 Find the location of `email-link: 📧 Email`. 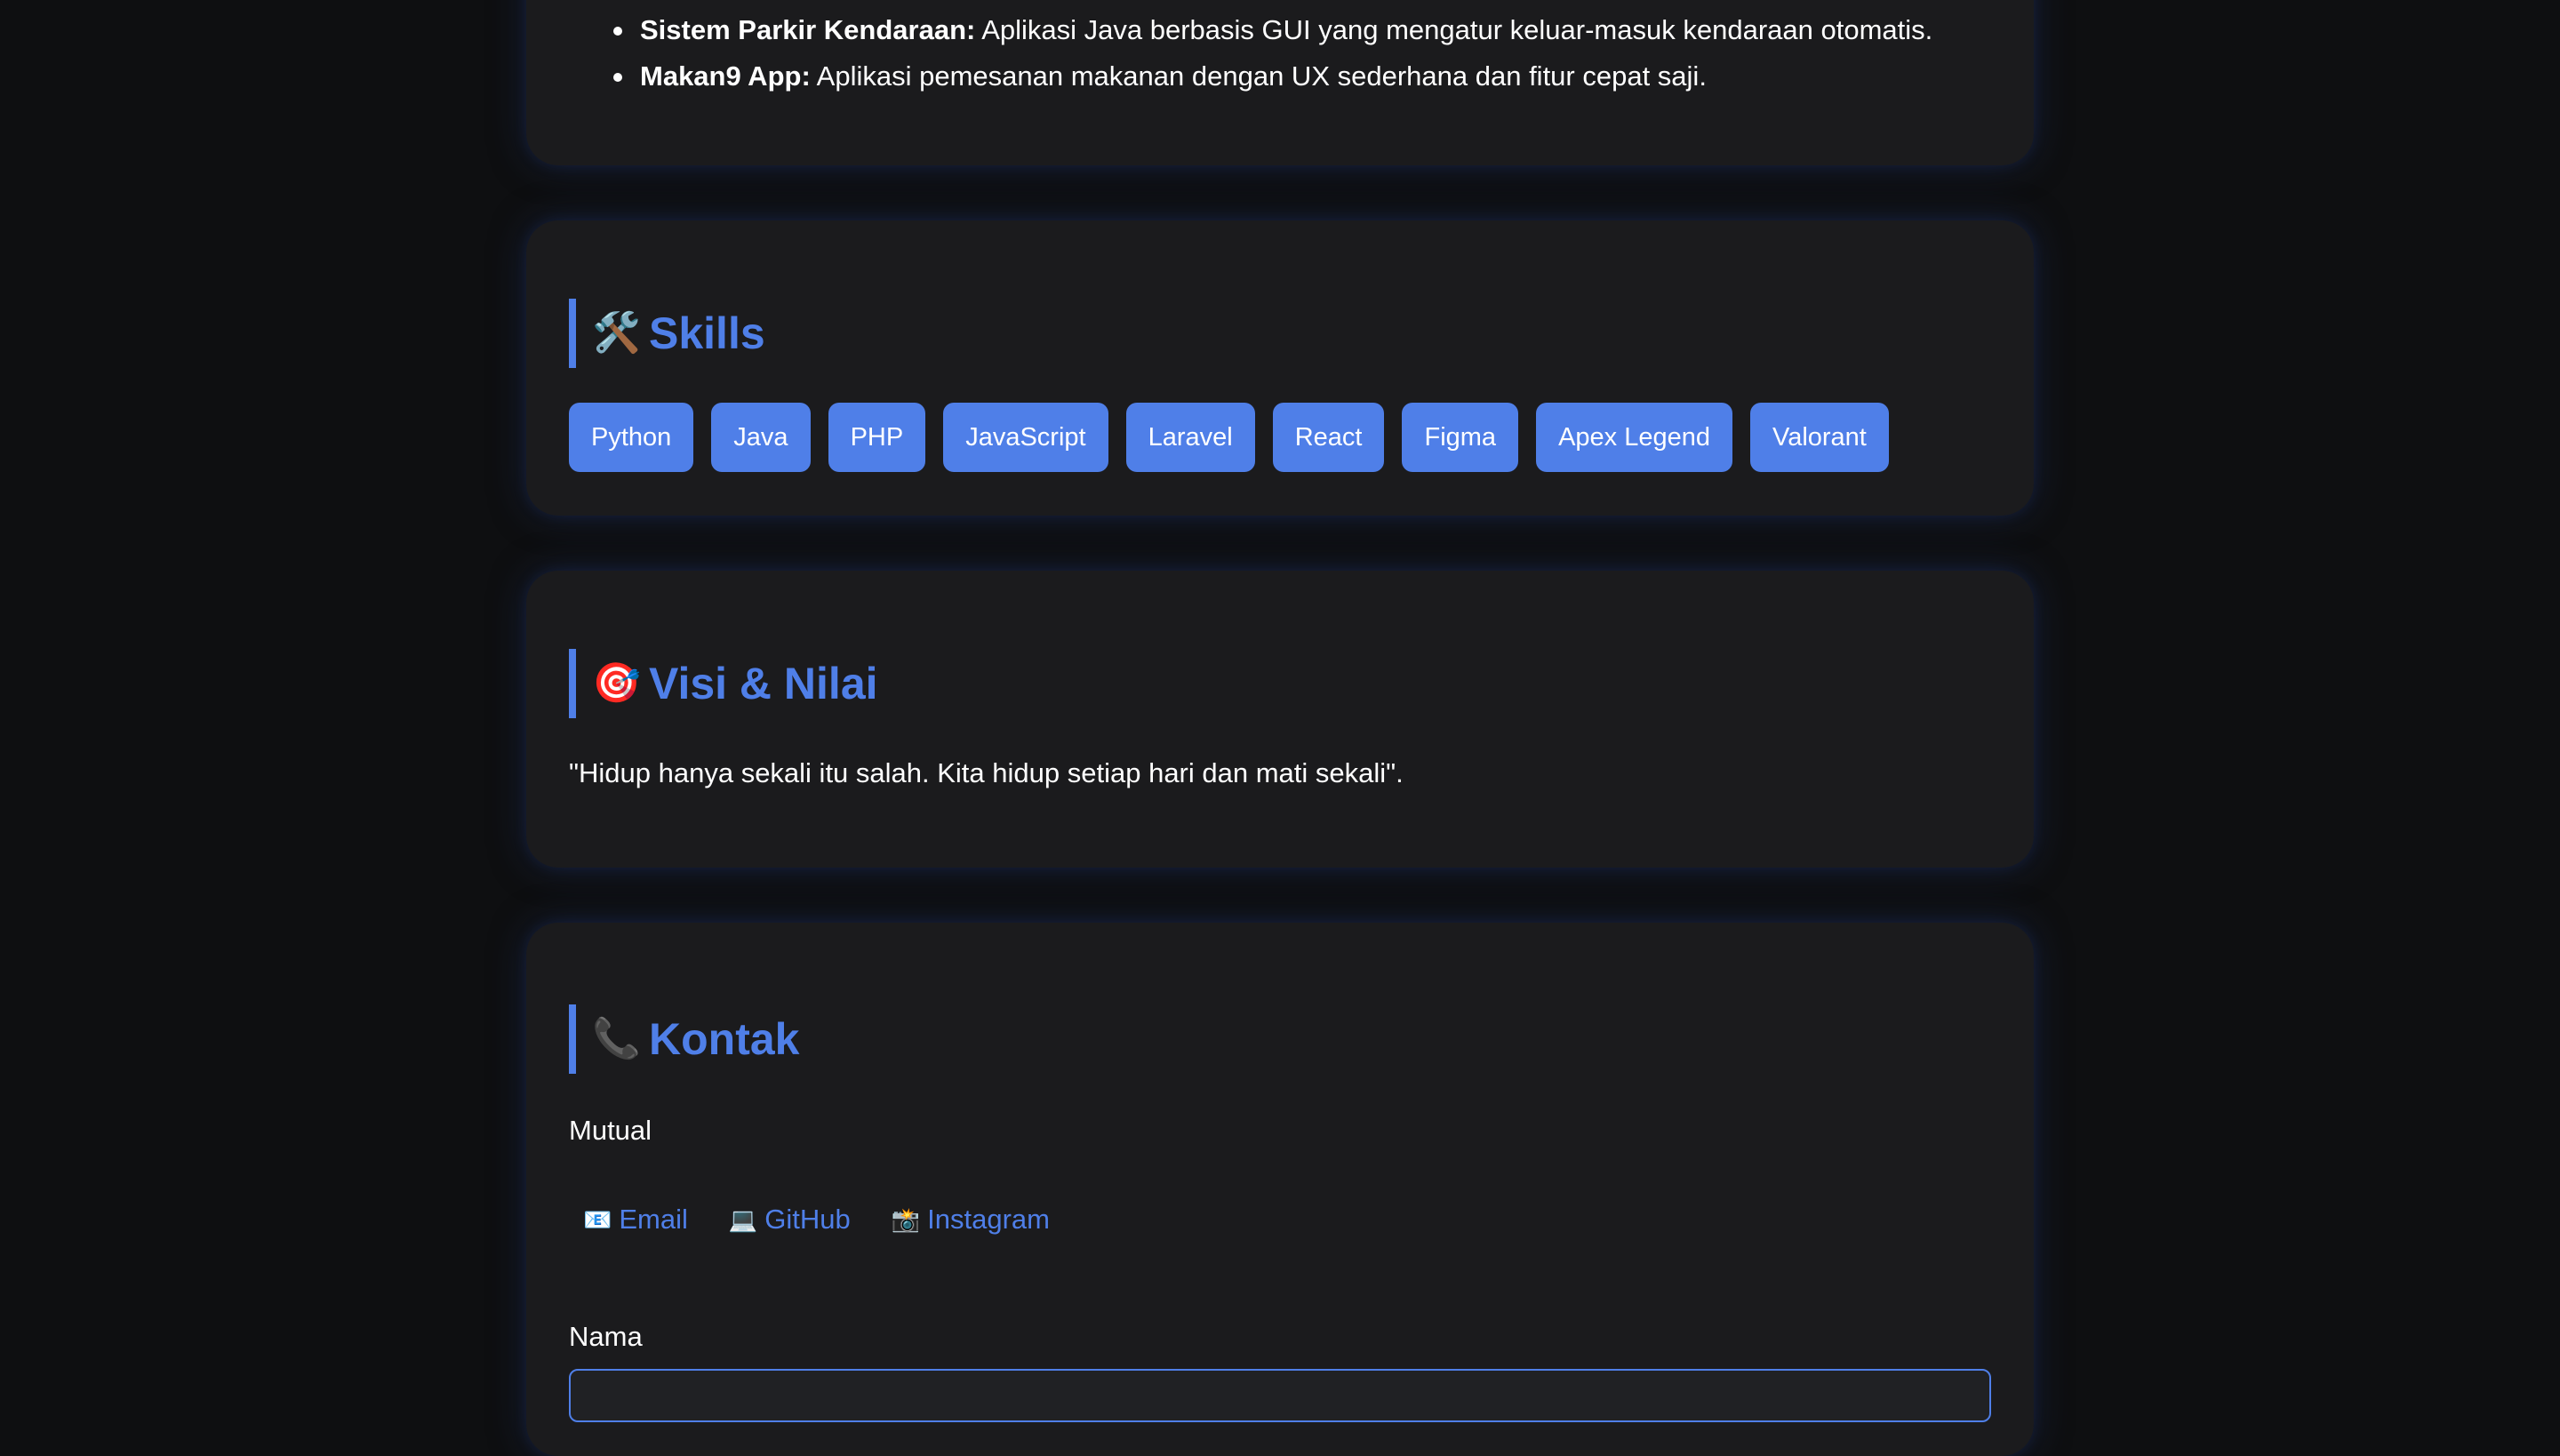

email-link: 📧 Email is located at coordinates (635, 1220).